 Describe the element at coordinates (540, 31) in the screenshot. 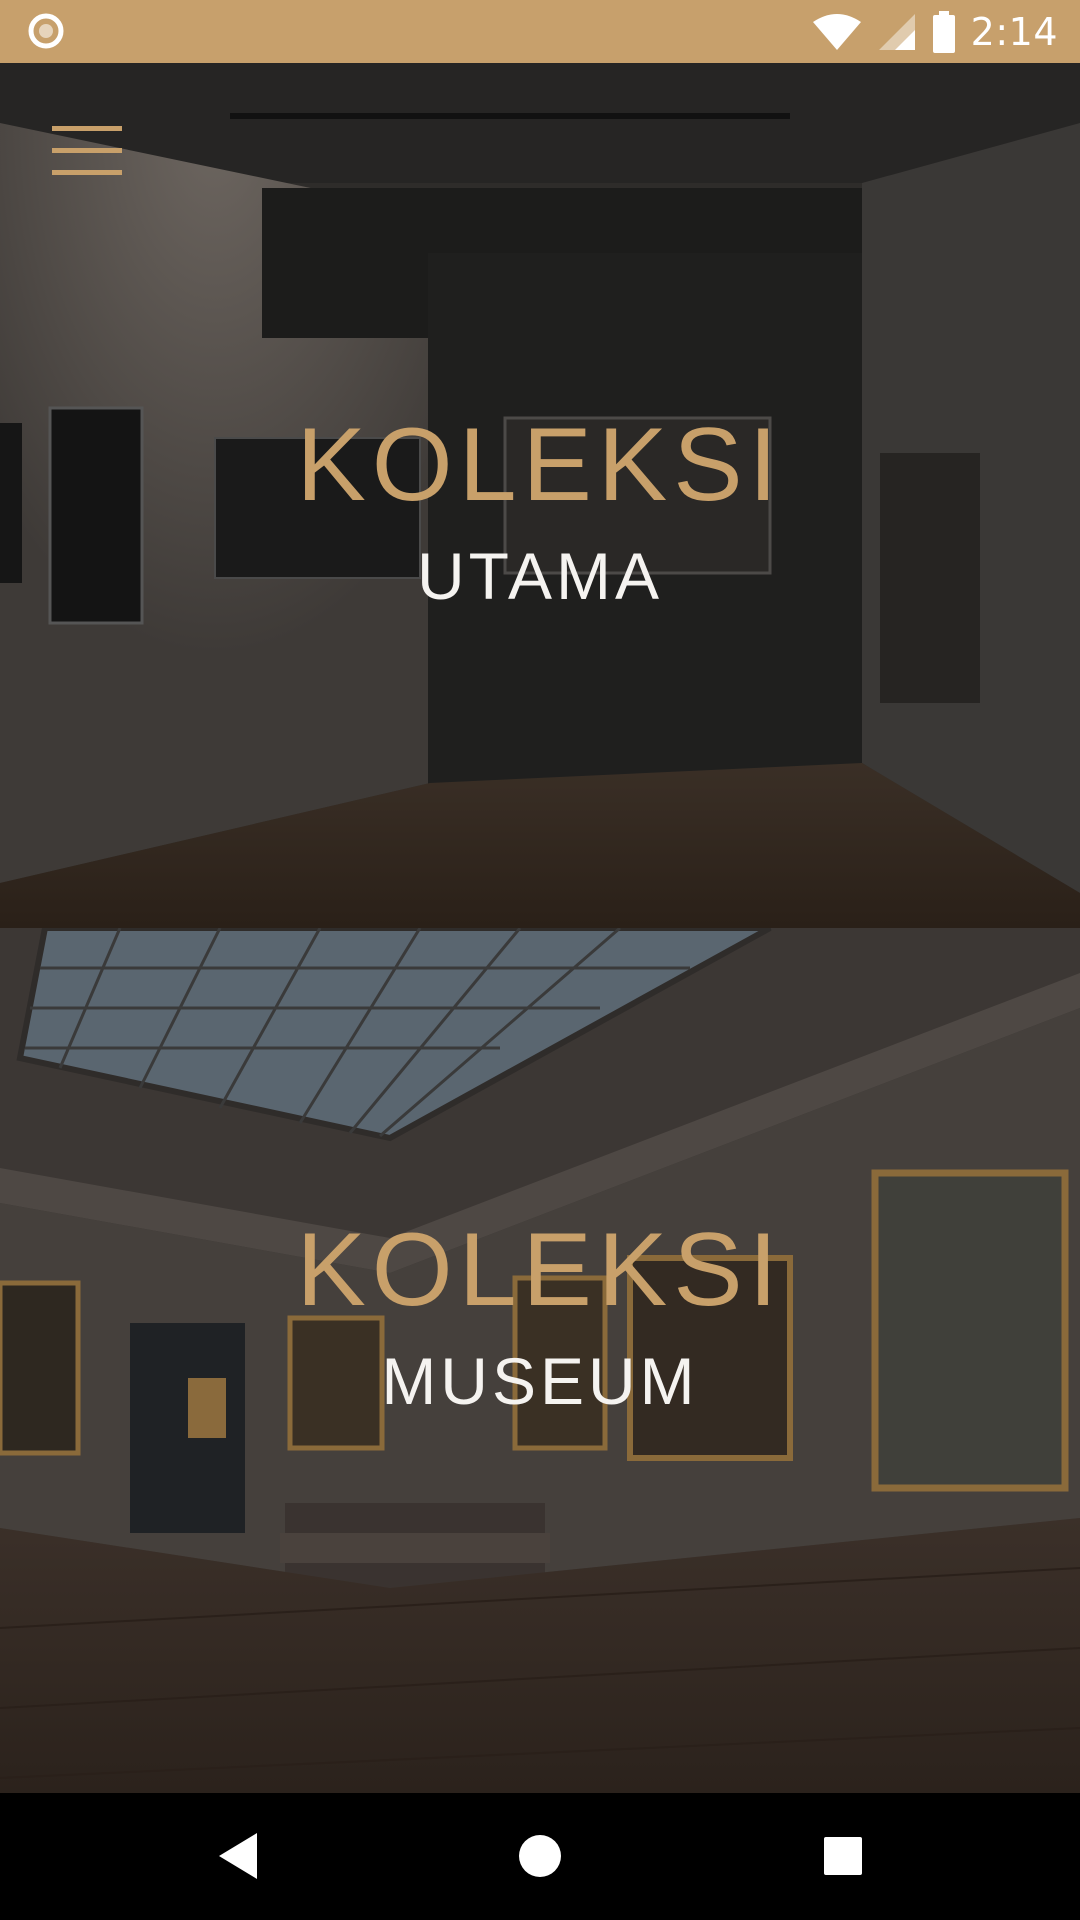

I see `status-bar: 2:14` at that location.